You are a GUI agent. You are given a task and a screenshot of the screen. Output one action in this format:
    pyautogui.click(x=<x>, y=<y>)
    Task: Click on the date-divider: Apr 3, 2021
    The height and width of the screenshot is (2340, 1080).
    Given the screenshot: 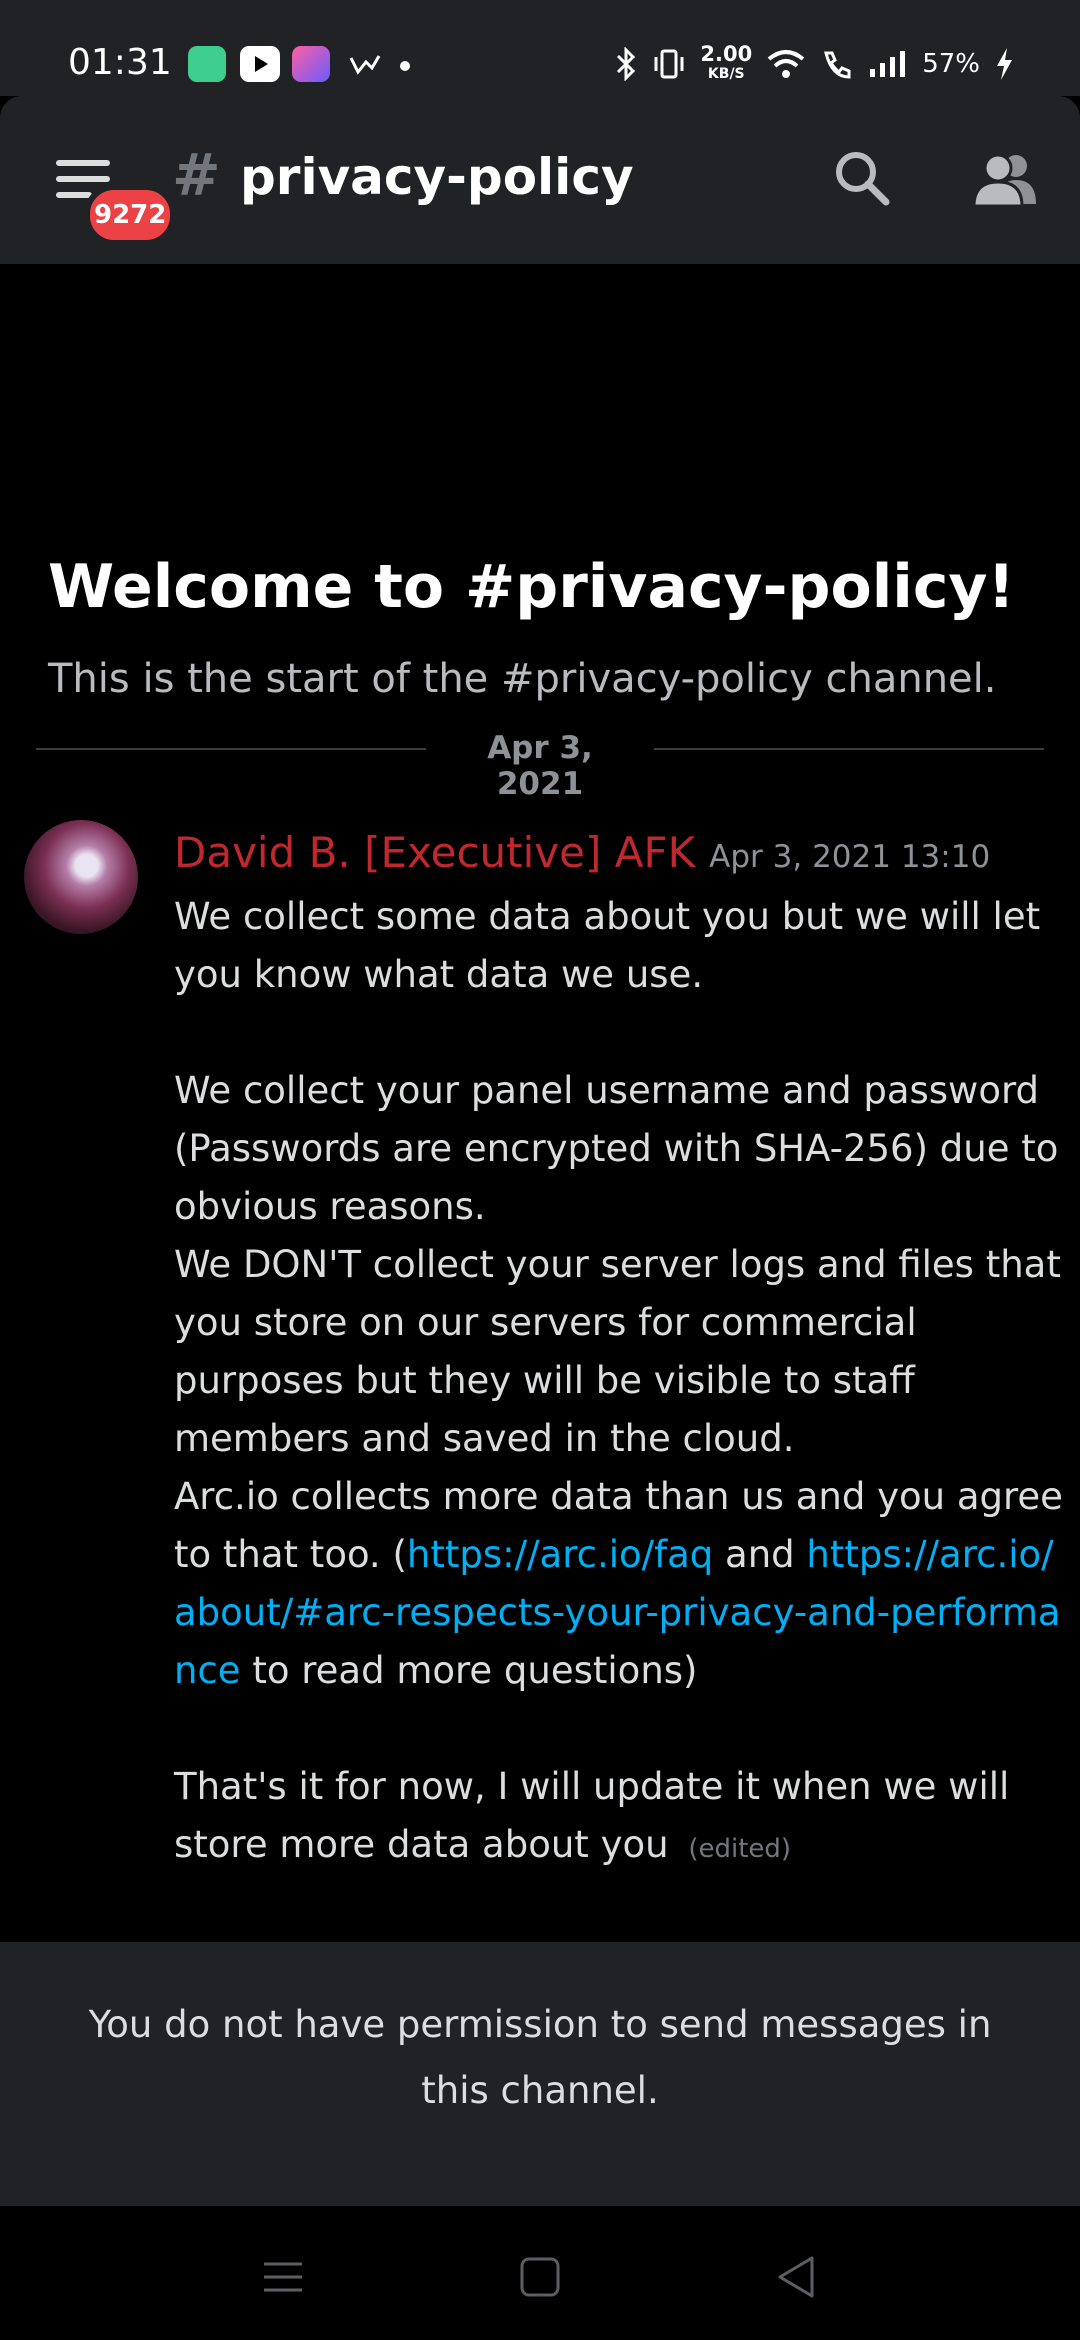 What is the action you would take?
    pyautogui.click(x=540, y=766)
    